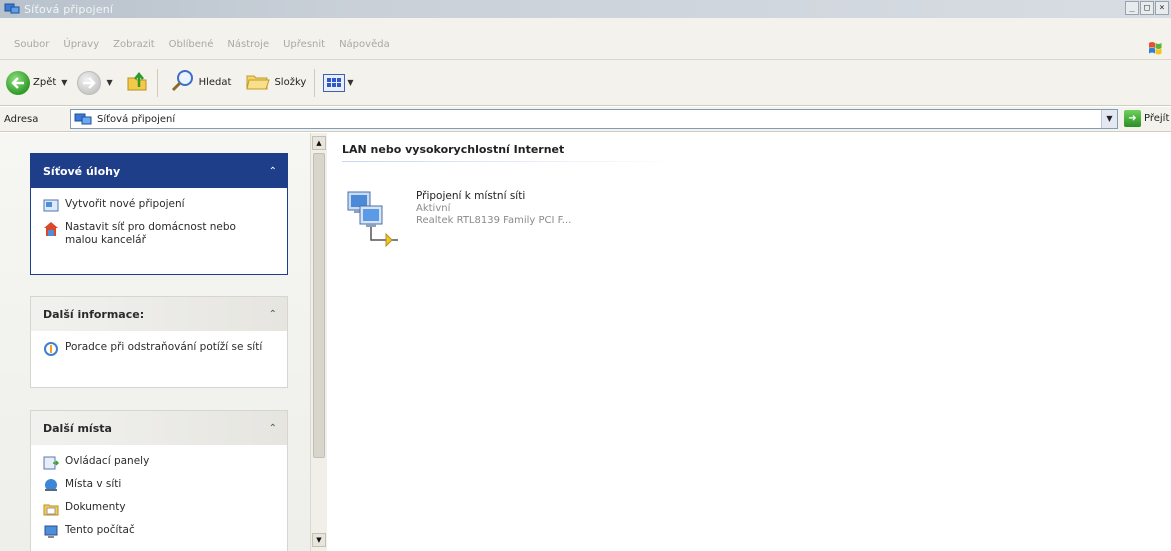 The height and width of the screenshot is (551, 1171). I want to click on scroll-thumb, so click(319, 305).